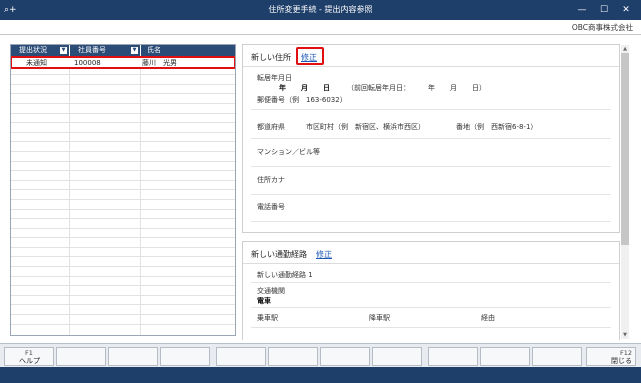  What do you see at coordinates (625, 149) in the screenshot?
I see `scroll-thumb` at bounding box center [625, 149].